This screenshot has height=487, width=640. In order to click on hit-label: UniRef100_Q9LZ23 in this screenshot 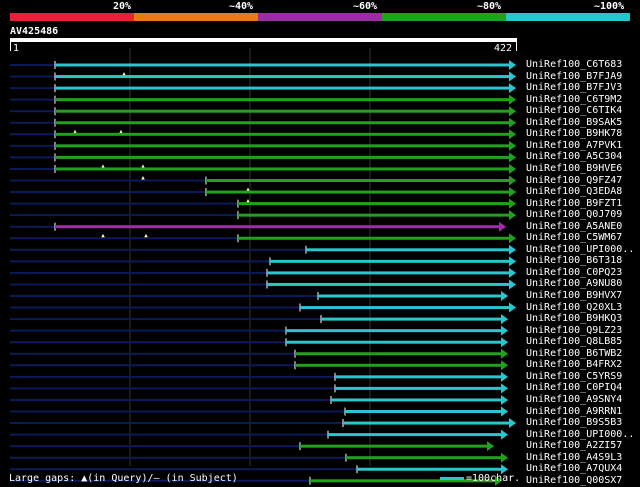, I will do `click(574, 330)`.